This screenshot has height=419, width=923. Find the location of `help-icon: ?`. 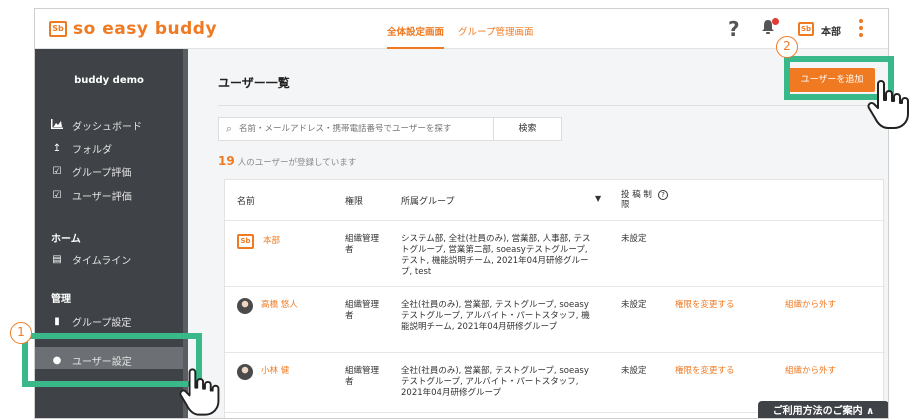

help-icon: ? is located at coordinates (734, 29).